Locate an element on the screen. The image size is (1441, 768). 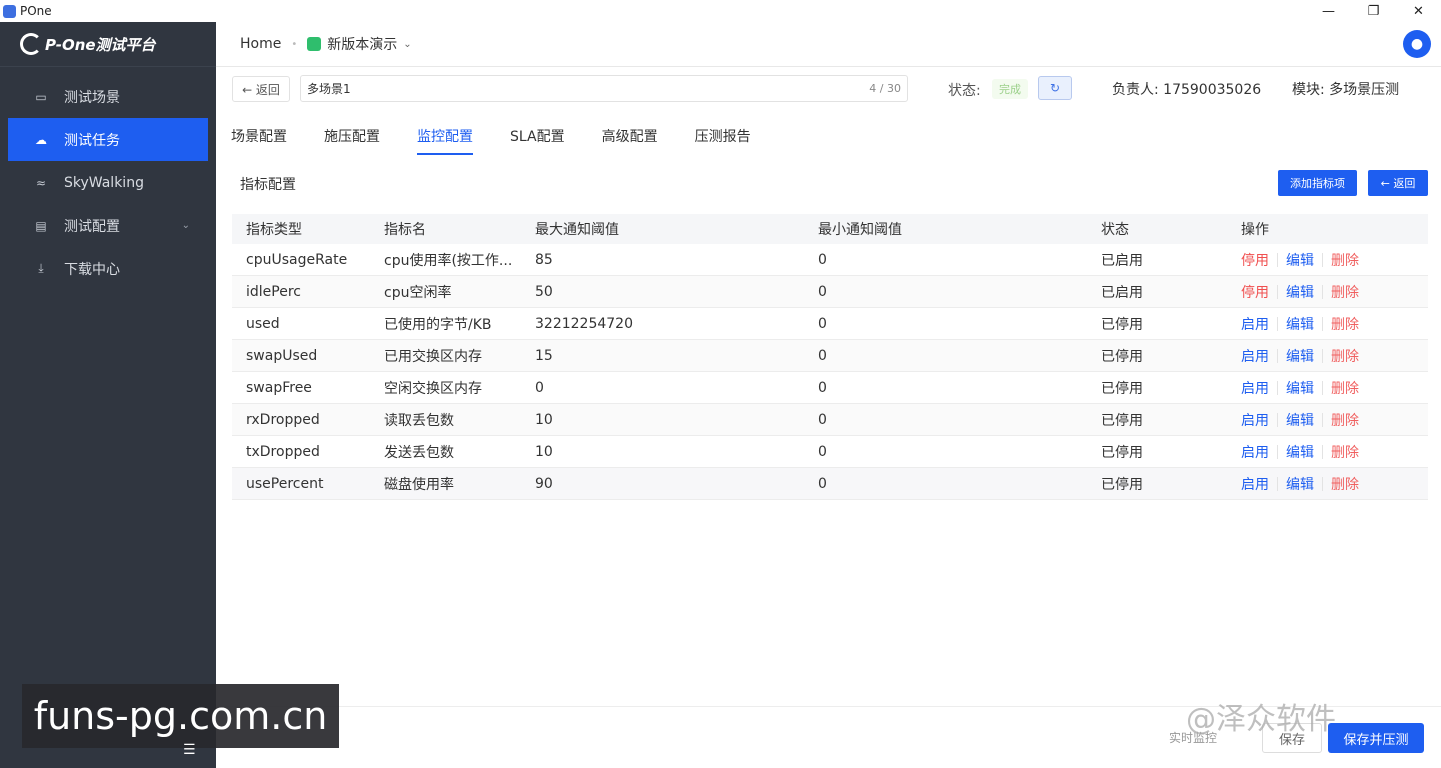
sidebar-item-test-scene: ▭ 测试场景 is located at coordinates (108, 96).